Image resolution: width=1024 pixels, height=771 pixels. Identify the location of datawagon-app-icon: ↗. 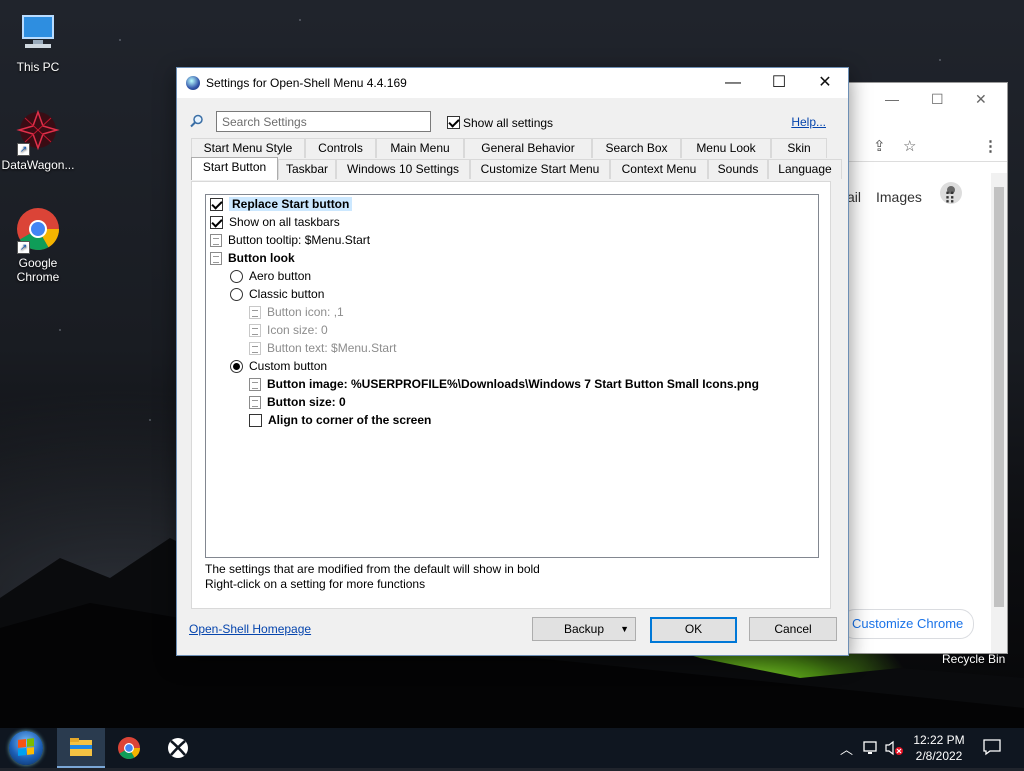
(38, 132).